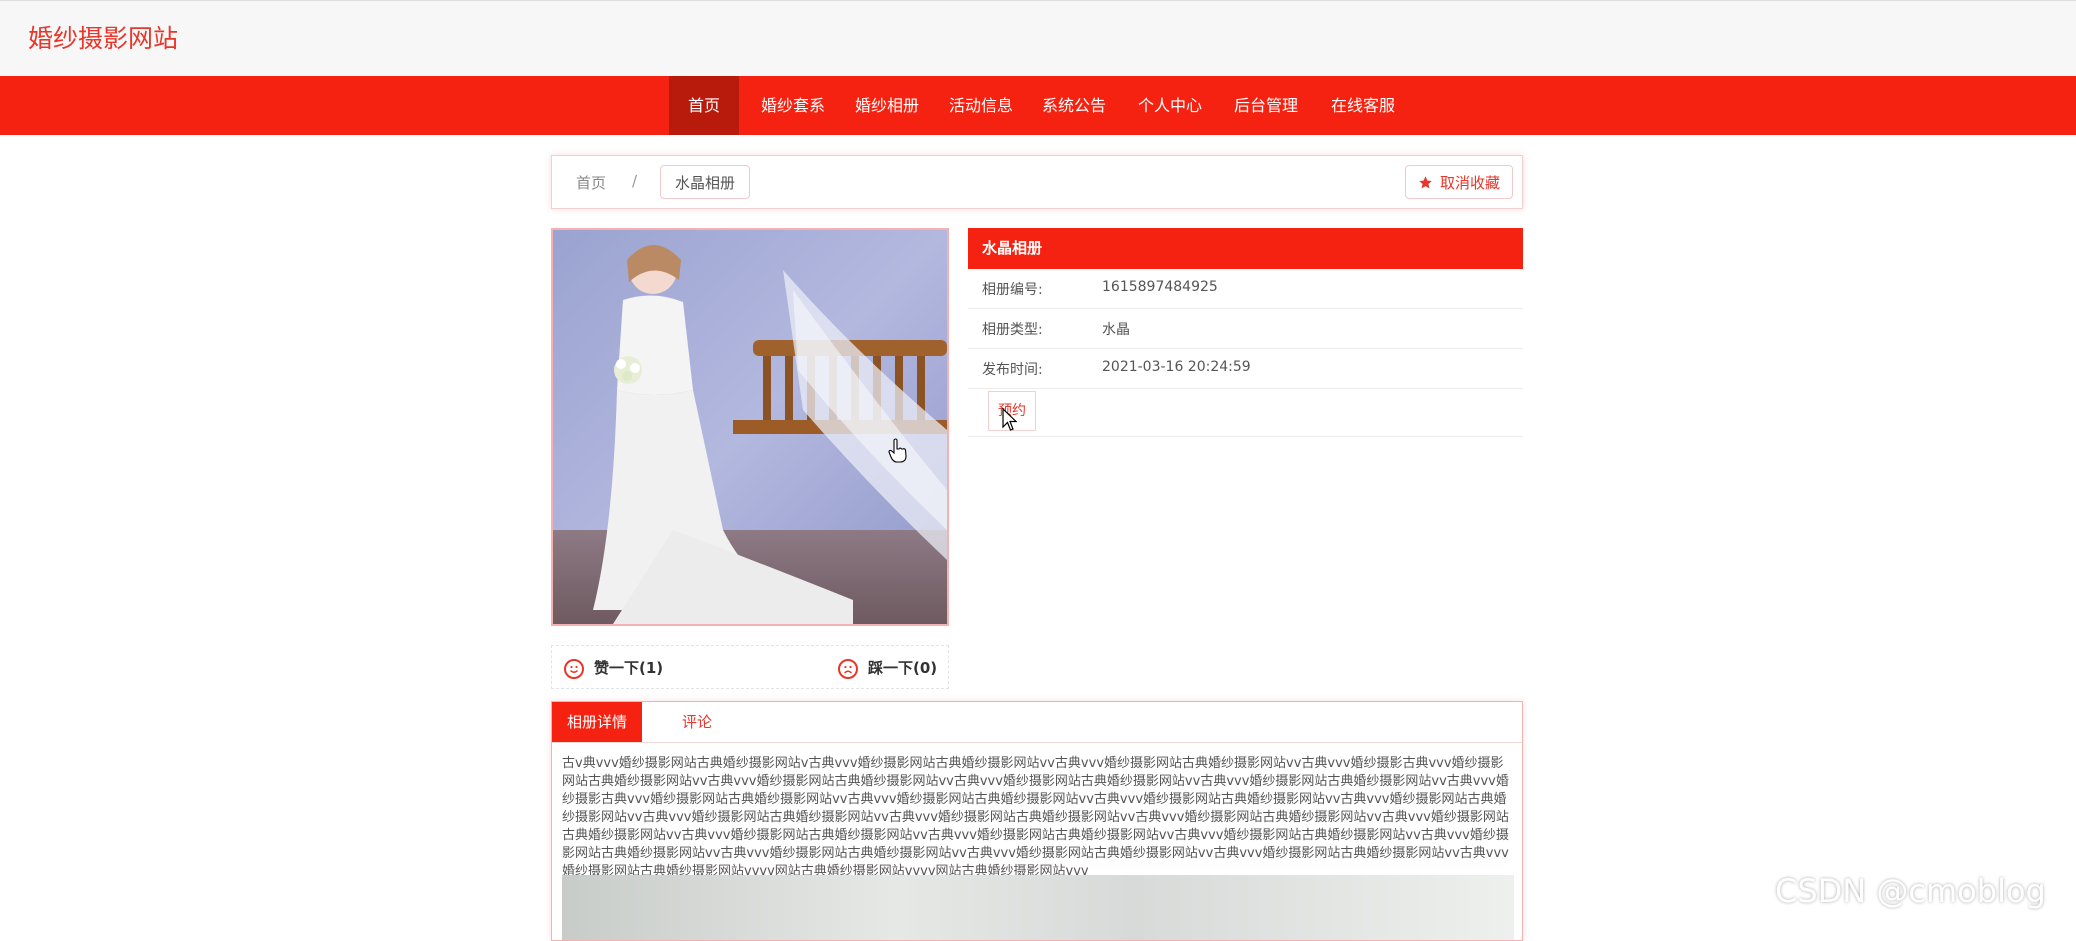 The width and height of the screenshot is (2076, 941). I want to click on nav-item-admin: 后台管理, so click(1266, 105).